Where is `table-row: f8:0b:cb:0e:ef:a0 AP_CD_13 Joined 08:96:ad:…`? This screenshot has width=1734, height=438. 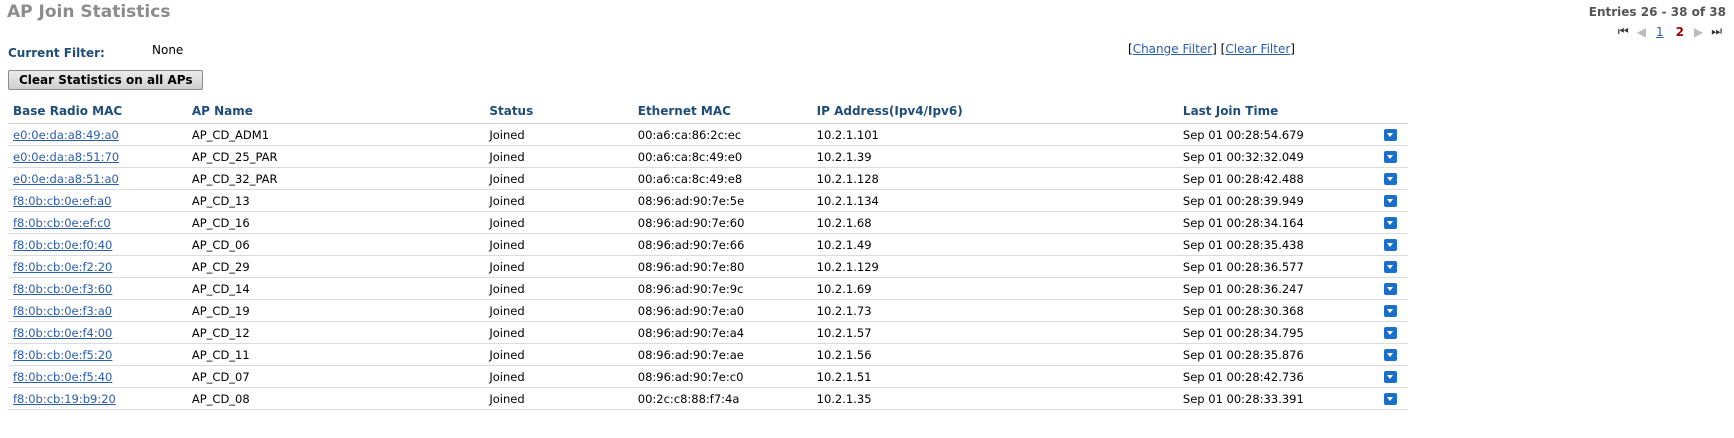
table-row: f8:0b:cb:0e:ef:a0 AP_CD_13 Joined 08:96:ad:… is located at coordinates (708, 200).